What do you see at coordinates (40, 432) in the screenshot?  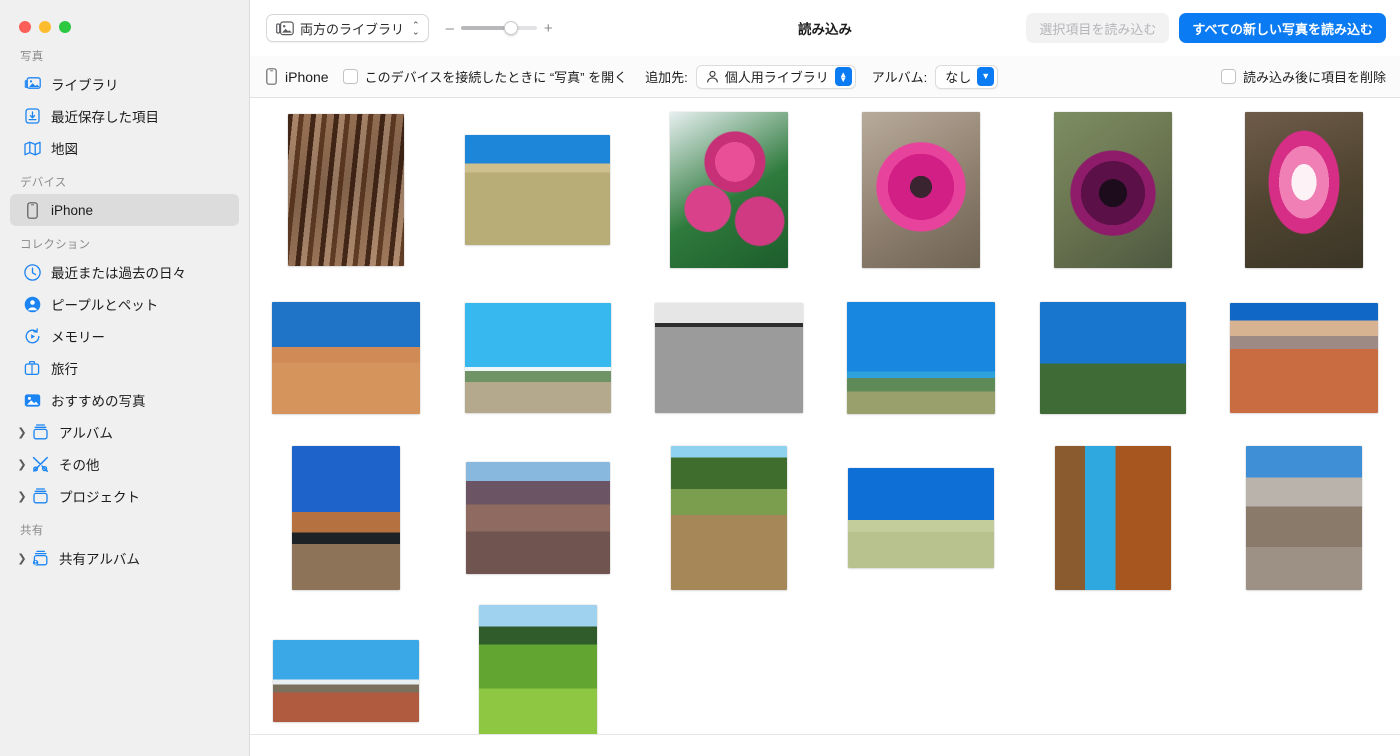 I see `album-icon` at bounding box center [40, 432].